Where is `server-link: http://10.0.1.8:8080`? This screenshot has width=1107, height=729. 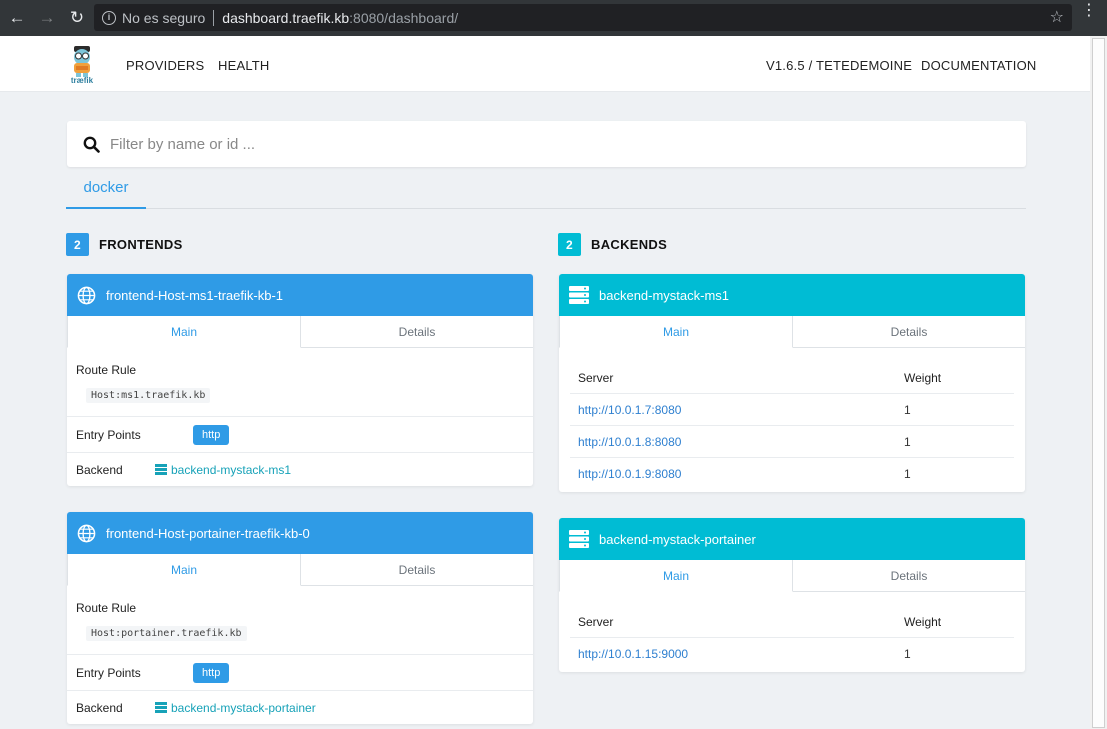
server-link: http://10.0.1.8:8080 is located at coordinates (629, 442).